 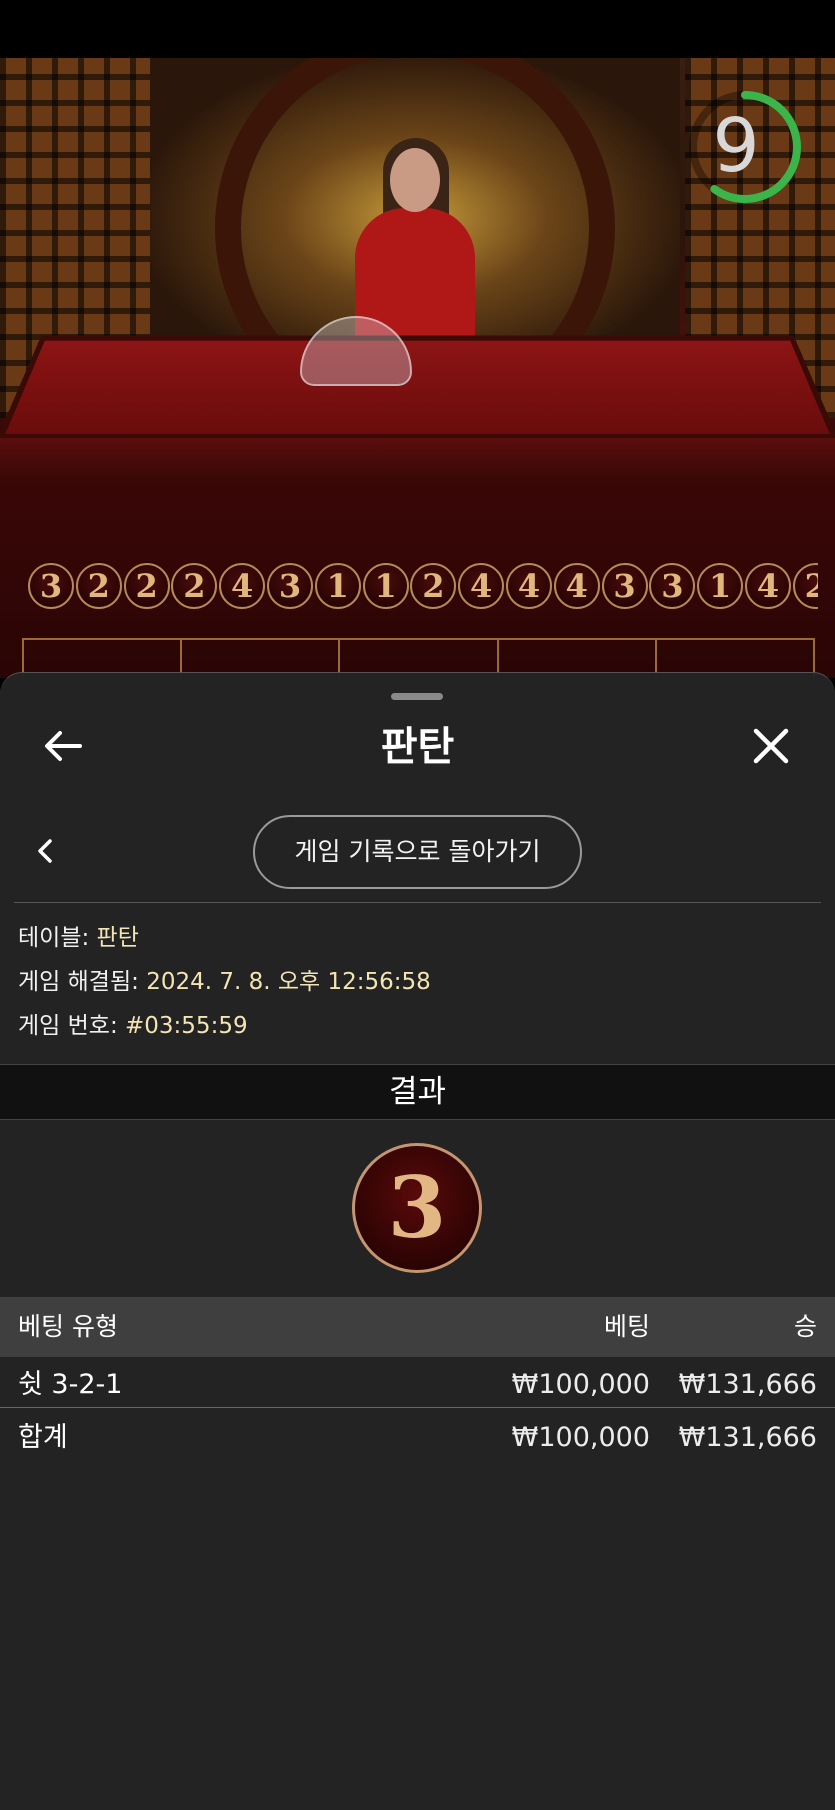 I want to click on game-table, so click(x=417, y=388).